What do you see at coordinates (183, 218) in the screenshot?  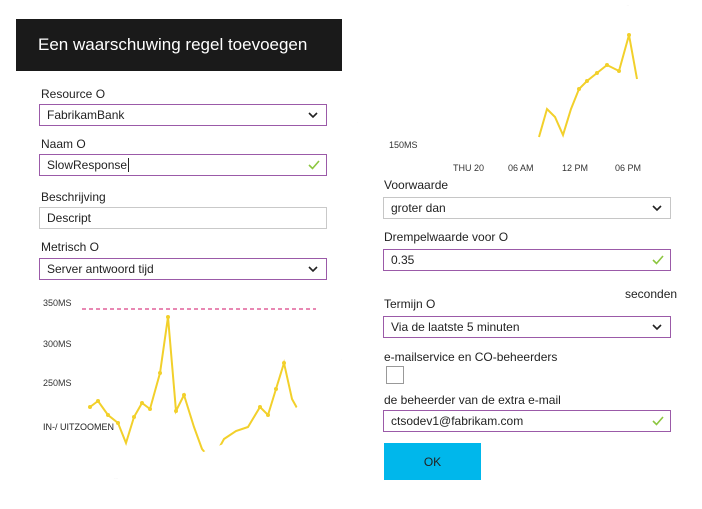 I see `description-input: Descript` at bounding box center [183, 218].